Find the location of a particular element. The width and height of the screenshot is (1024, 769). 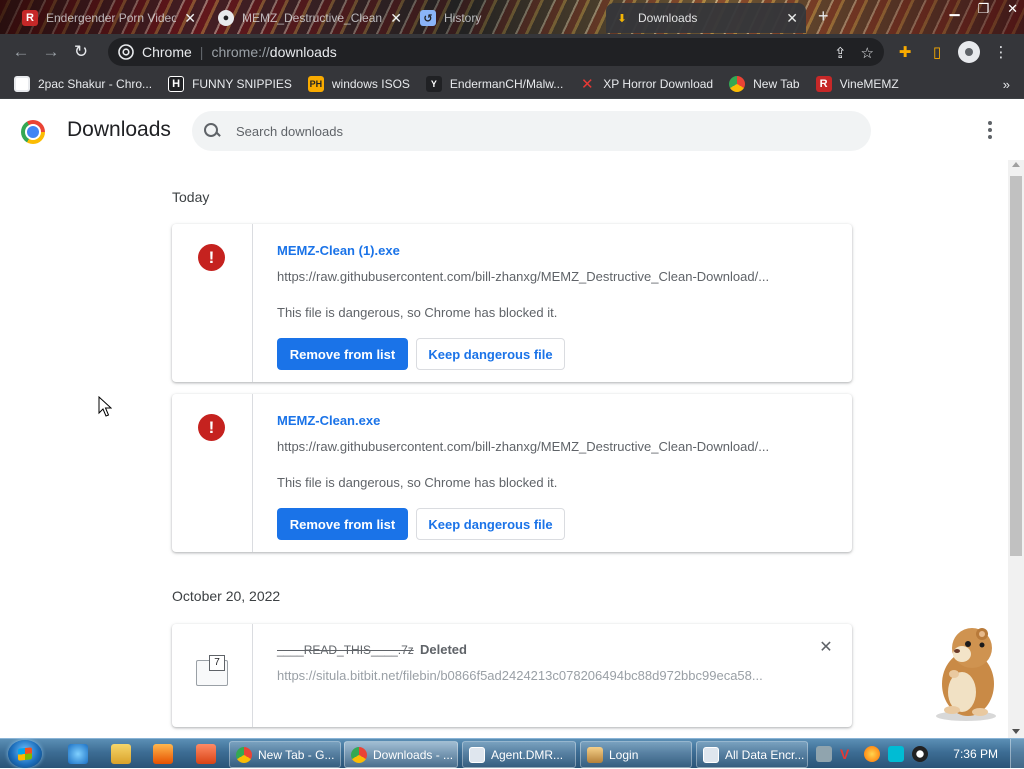

site-label: Chrome is located at coordinates (167, 52).